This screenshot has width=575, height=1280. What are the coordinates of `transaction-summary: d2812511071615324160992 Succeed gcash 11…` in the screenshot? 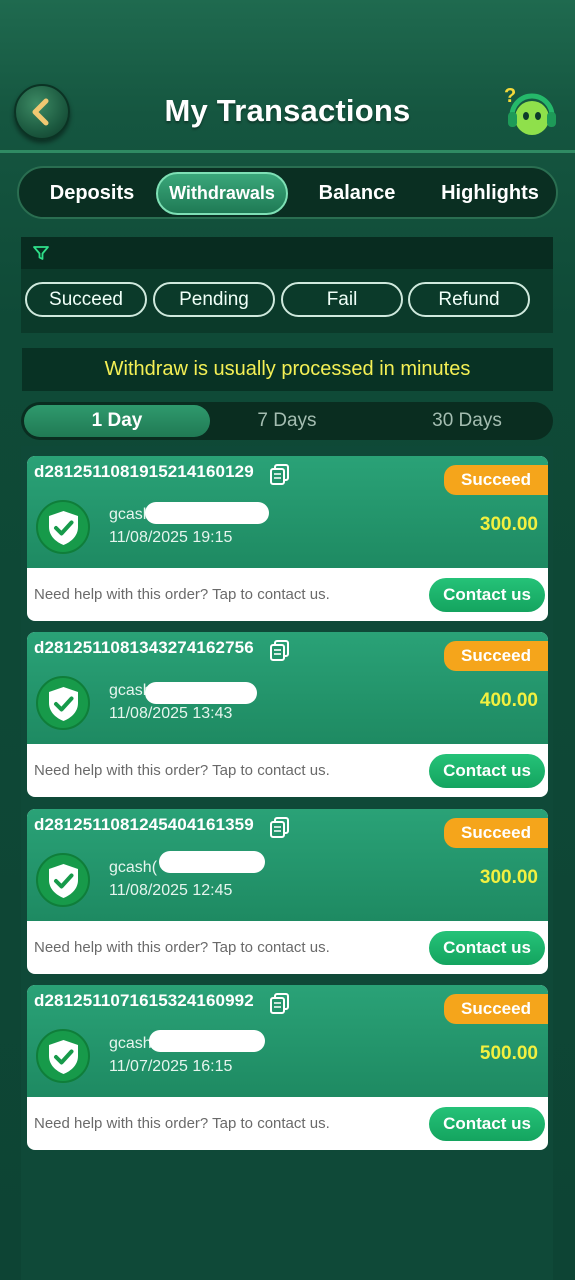 It's located at (287, 1041).